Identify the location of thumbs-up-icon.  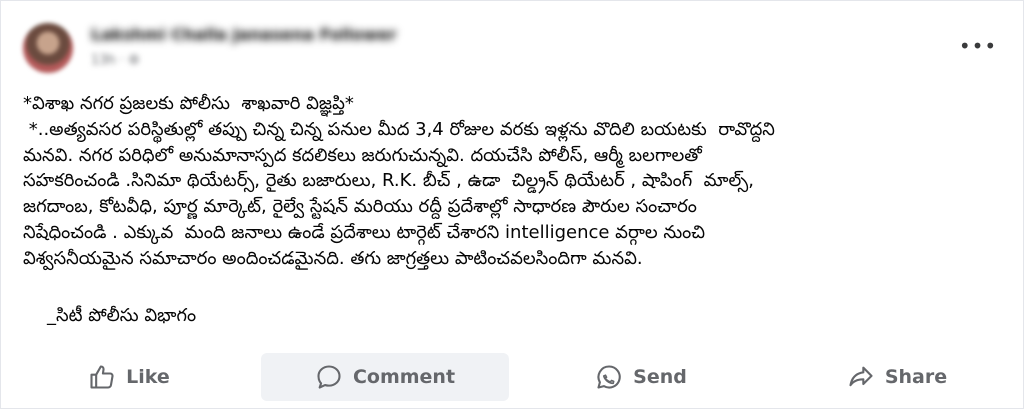
(102, 377).